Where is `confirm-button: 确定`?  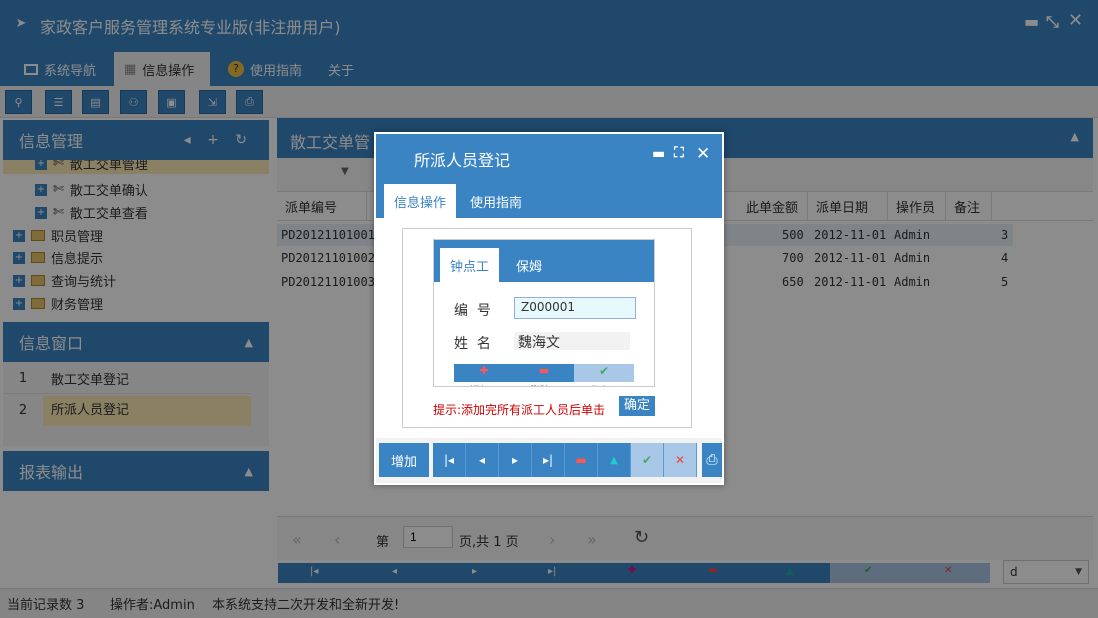 confirm-button: 确定 is located at coordinates (637, 406).